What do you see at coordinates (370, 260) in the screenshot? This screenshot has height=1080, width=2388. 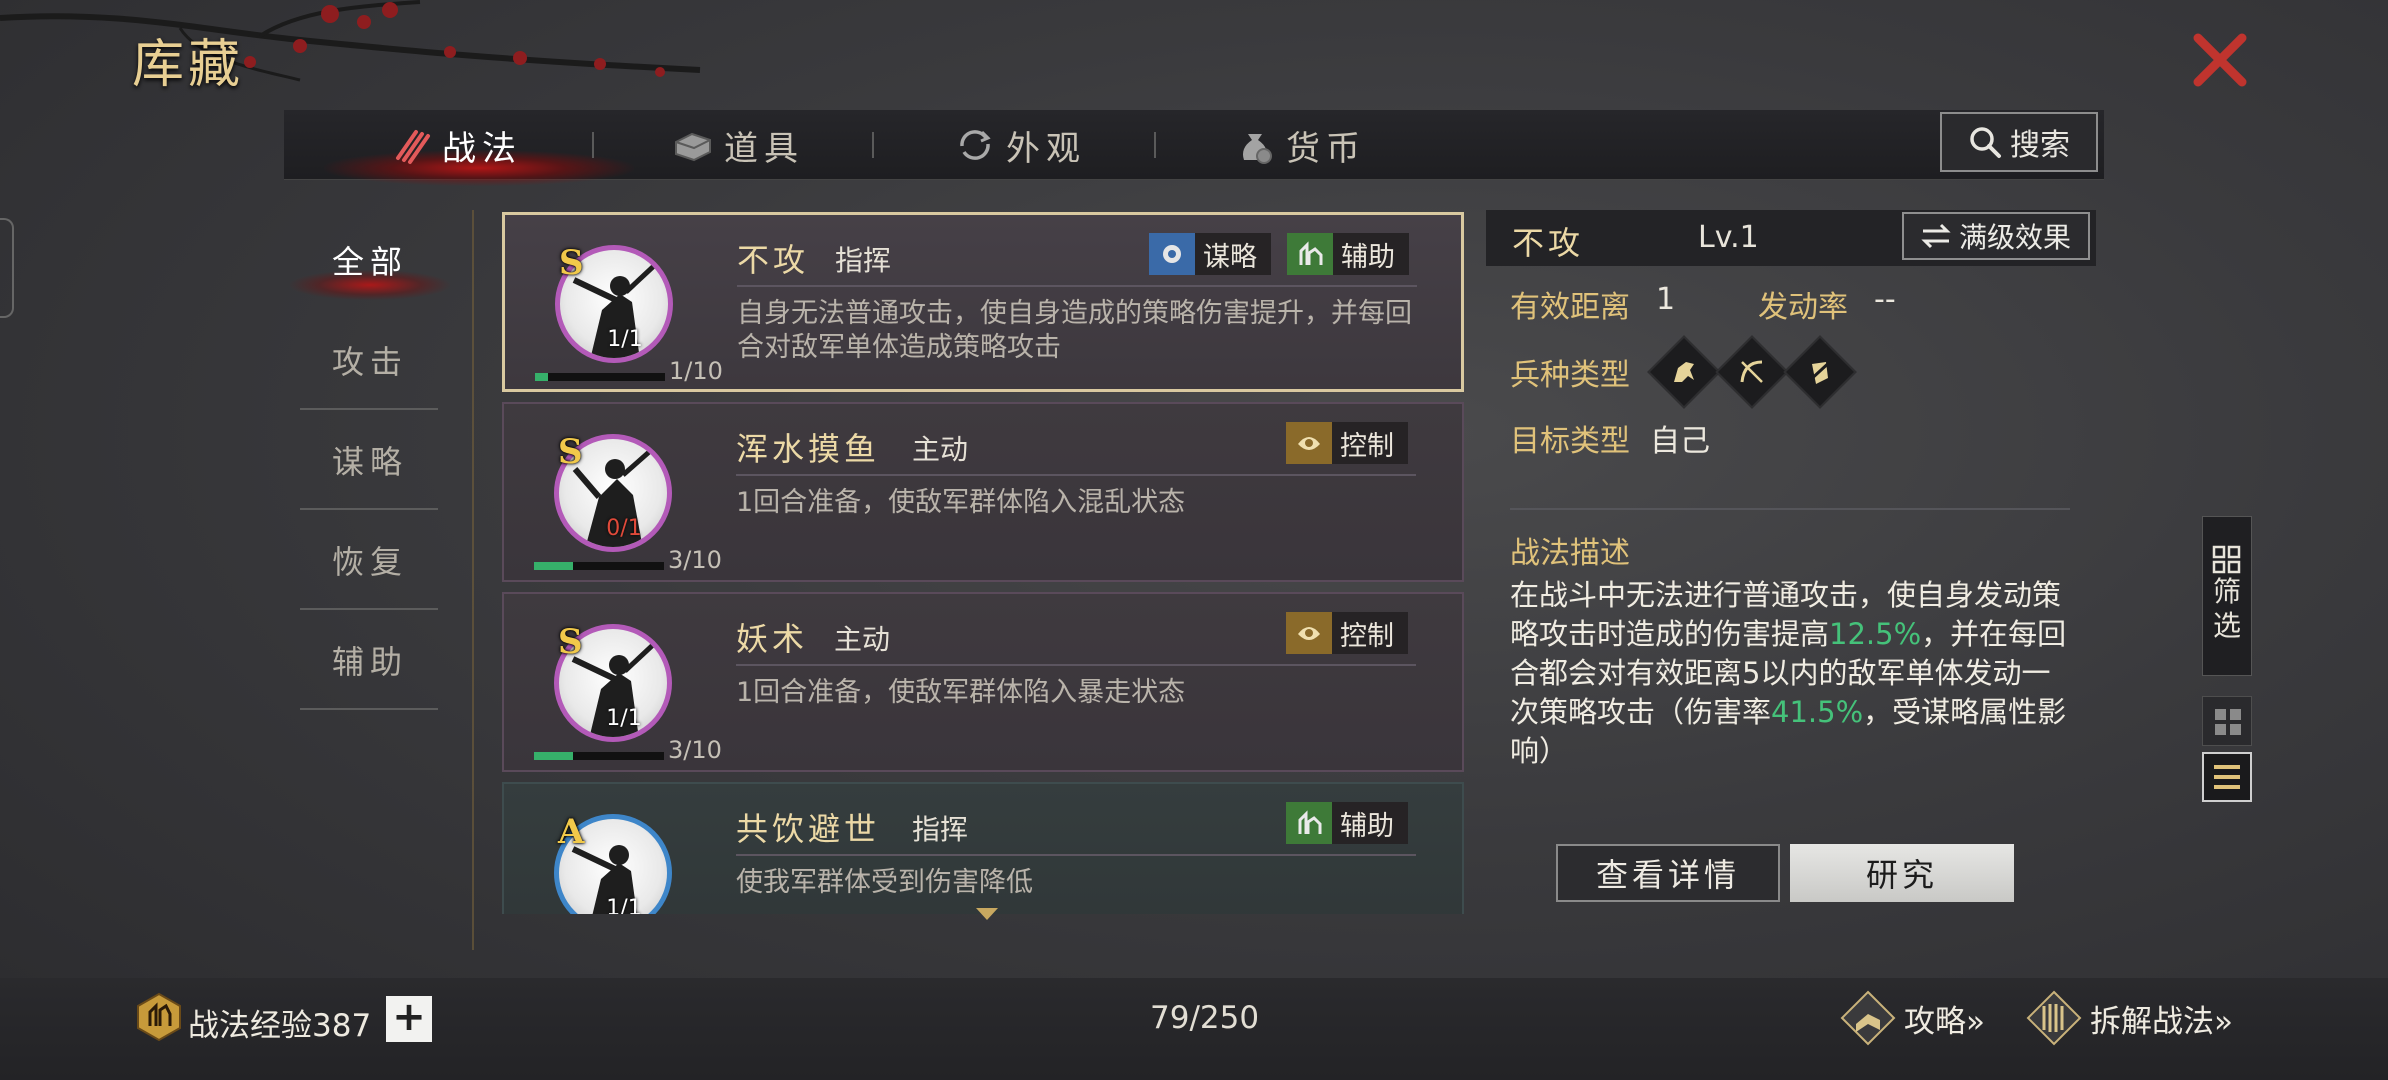 I see `category-all: 全部` at bounding box center [370, 260].